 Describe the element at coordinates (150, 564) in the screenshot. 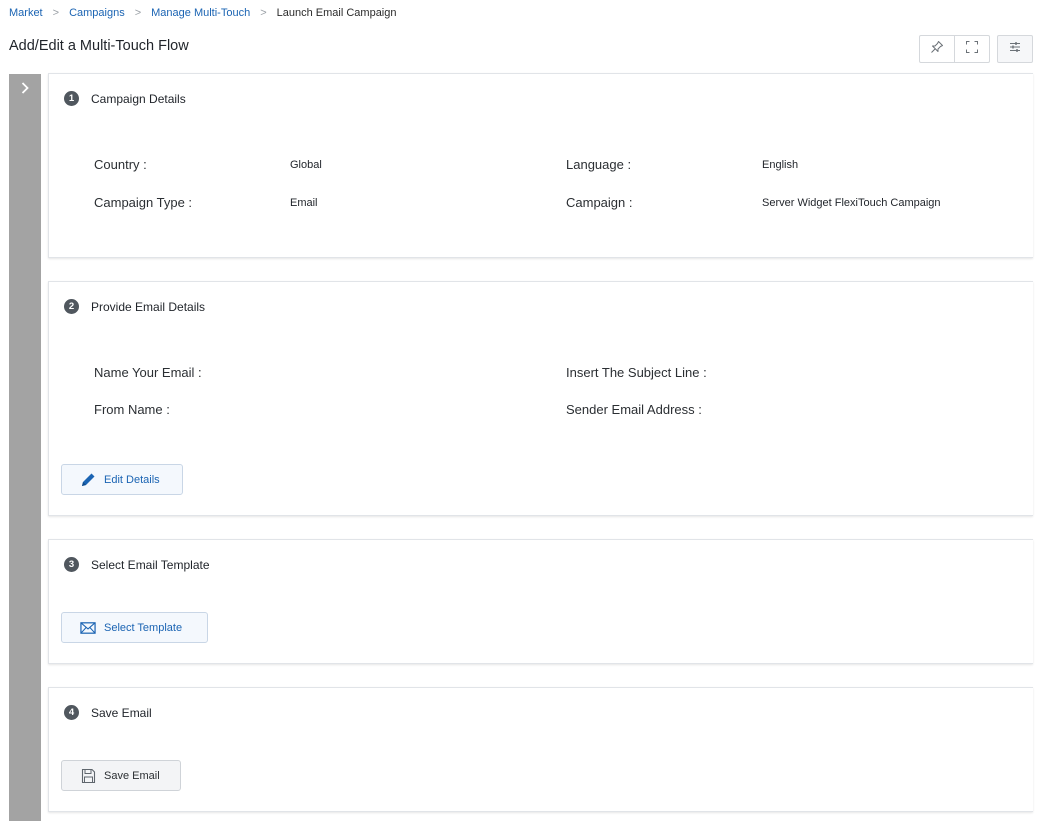

I see `email-template-title: Select Email Template` at that location.